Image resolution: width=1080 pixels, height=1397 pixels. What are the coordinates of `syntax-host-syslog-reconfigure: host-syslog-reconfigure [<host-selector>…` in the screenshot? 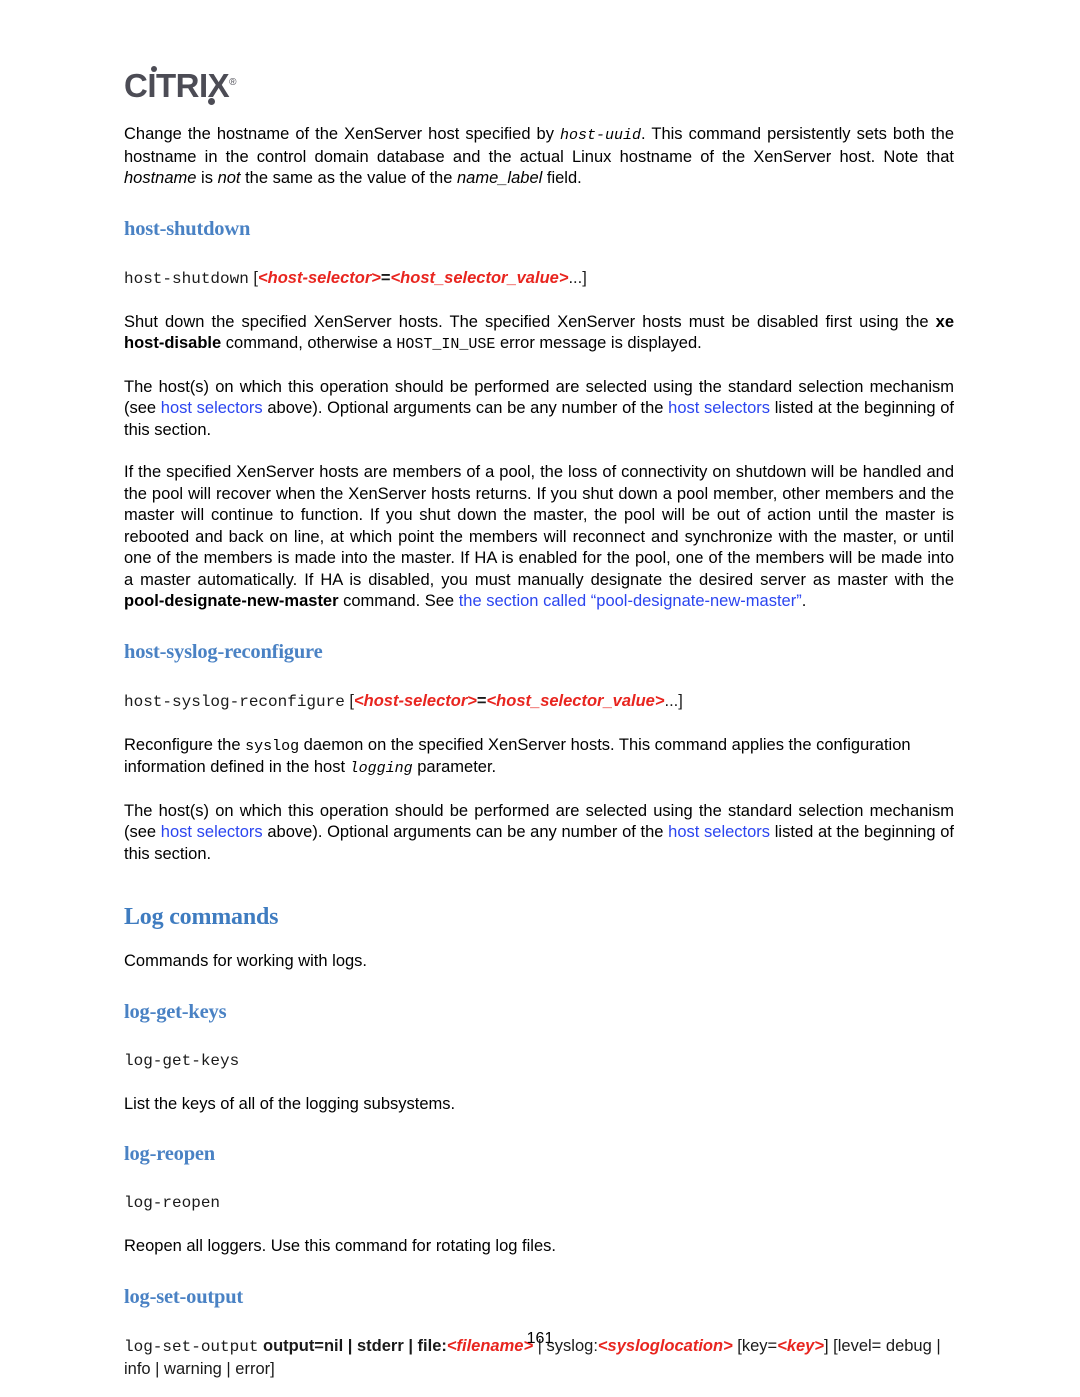 It's located at (539, 701).